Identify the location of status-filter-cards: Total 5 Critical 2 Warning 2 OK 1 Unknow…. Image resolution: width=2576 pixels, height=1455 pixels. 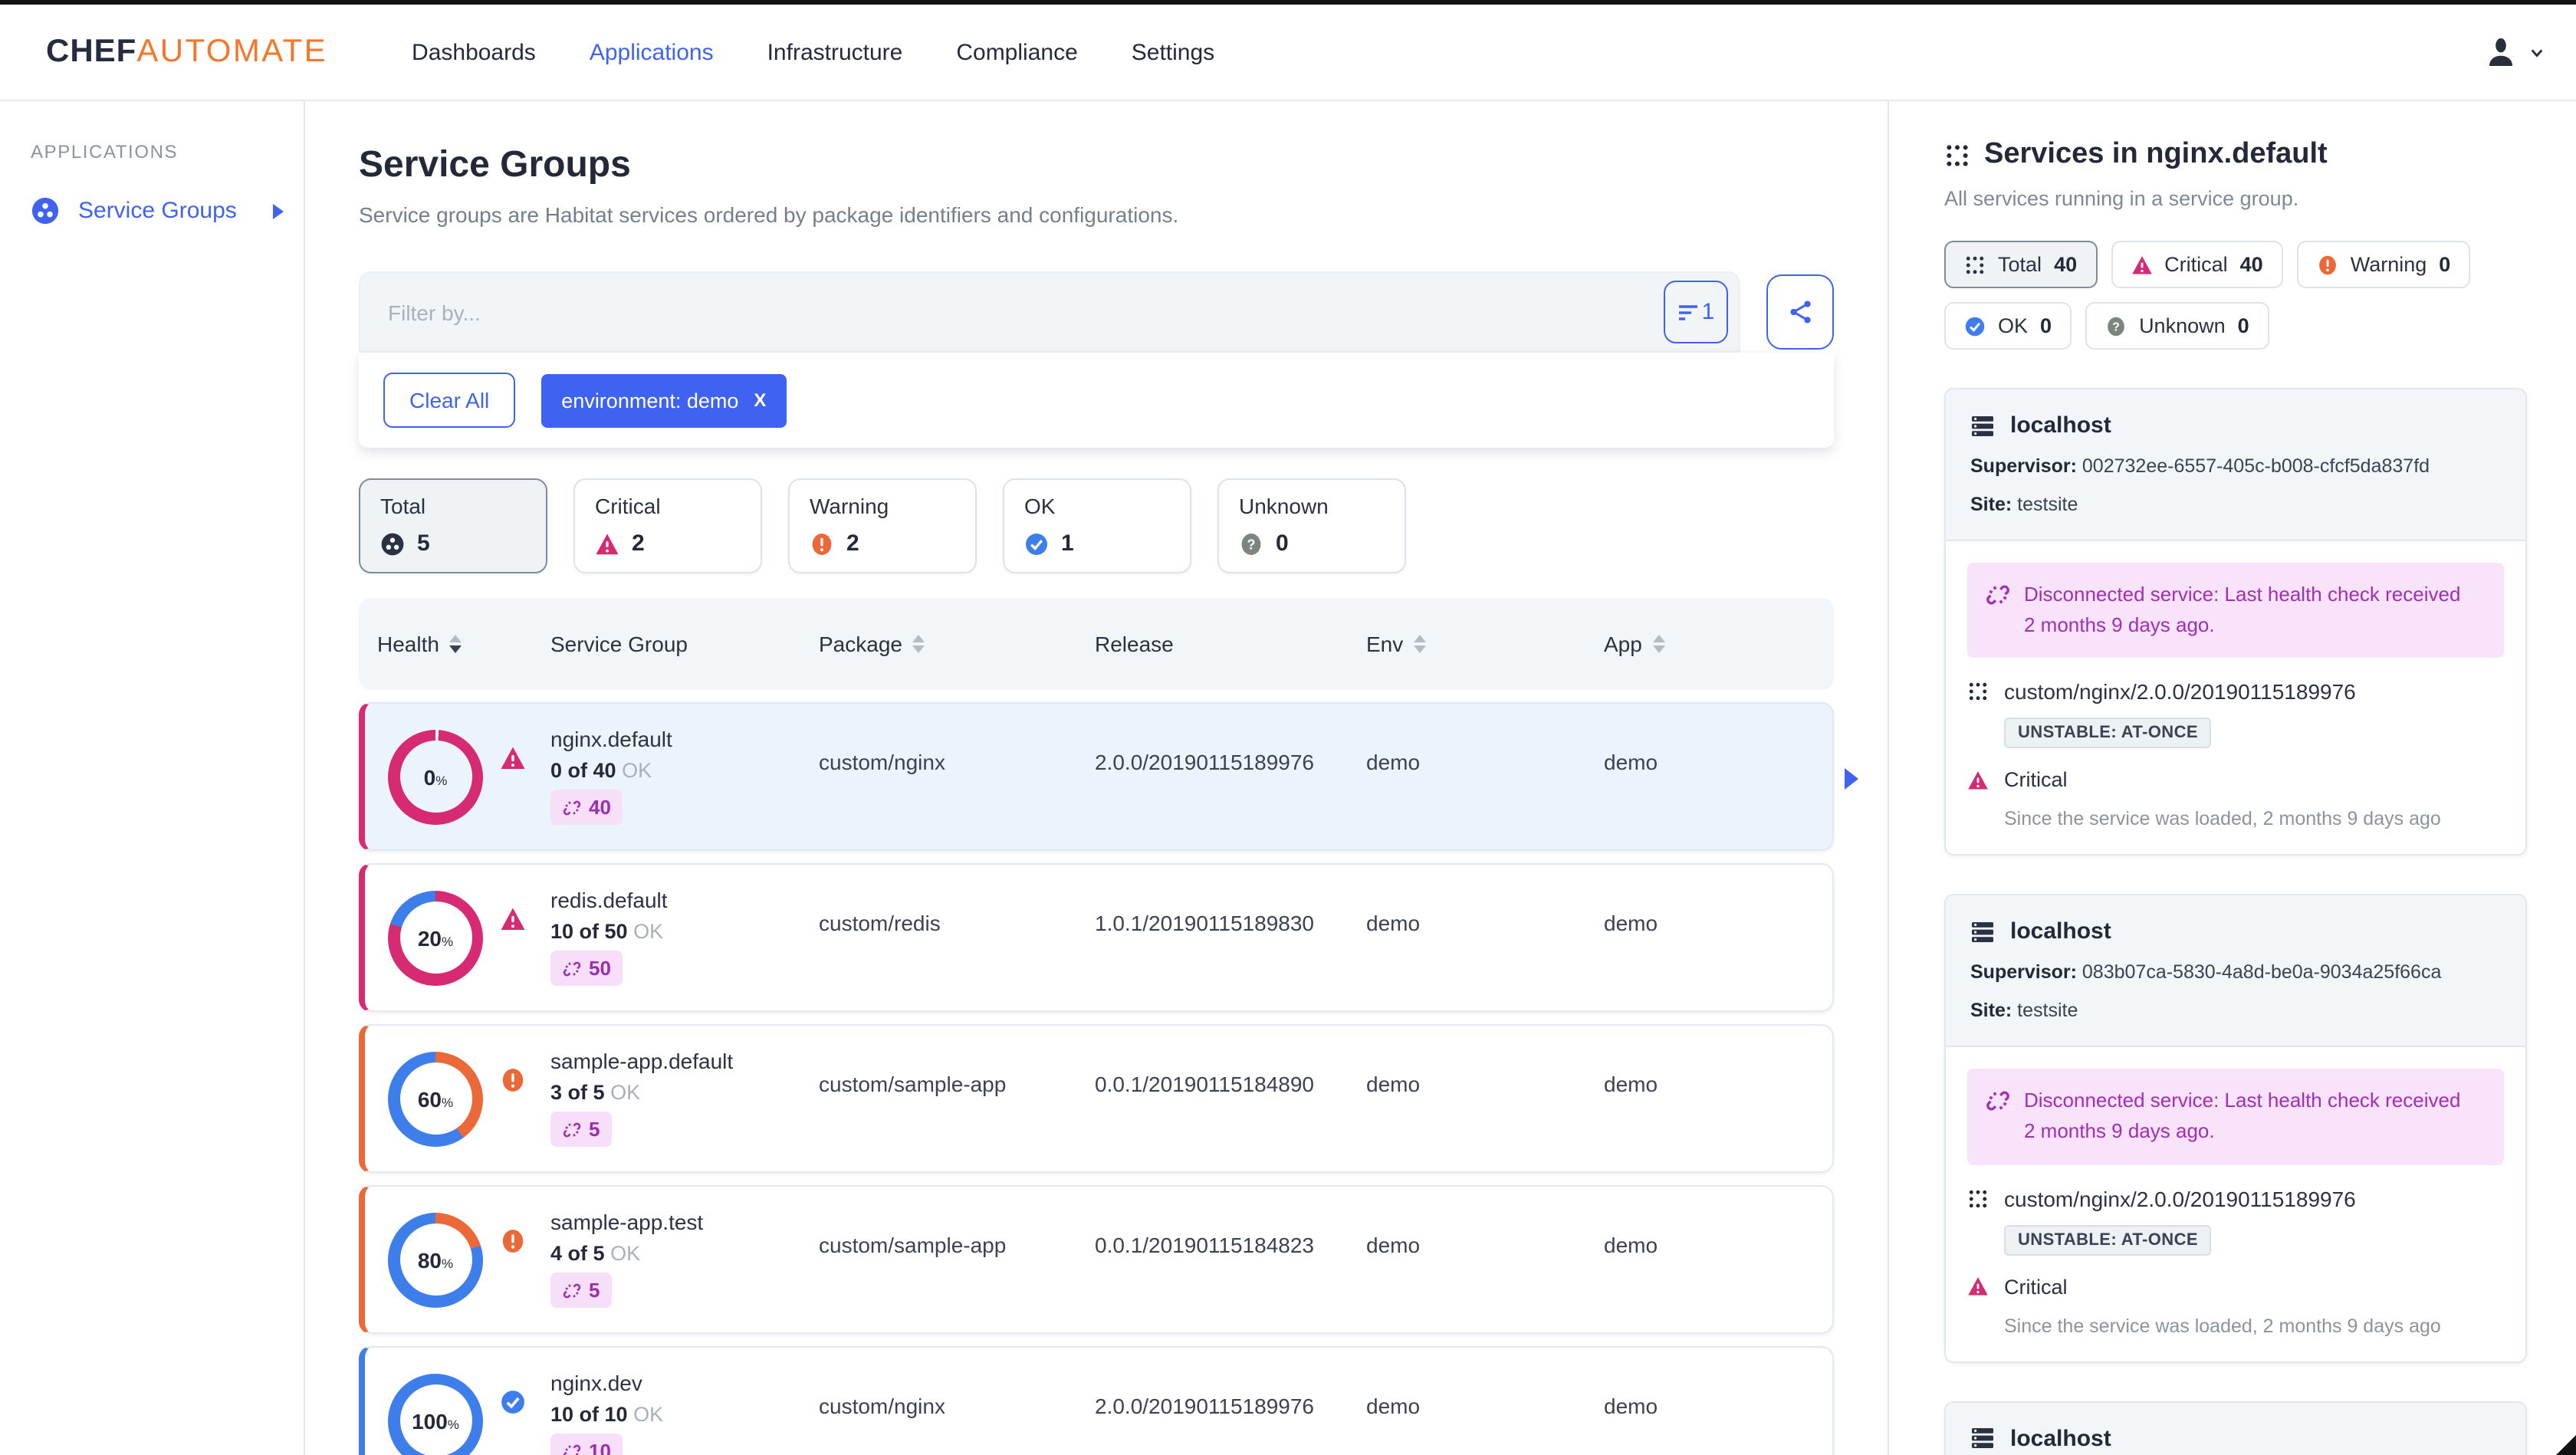
(1096, 525).